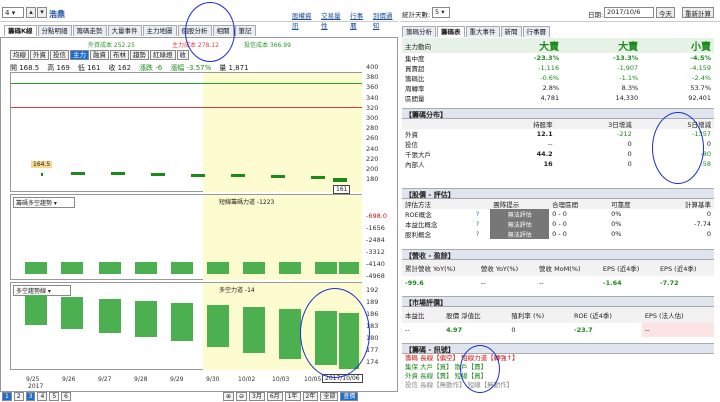  Describe the element at coordinates (454, 330) in the screenshot. I see `cell: 4.97` at that location.